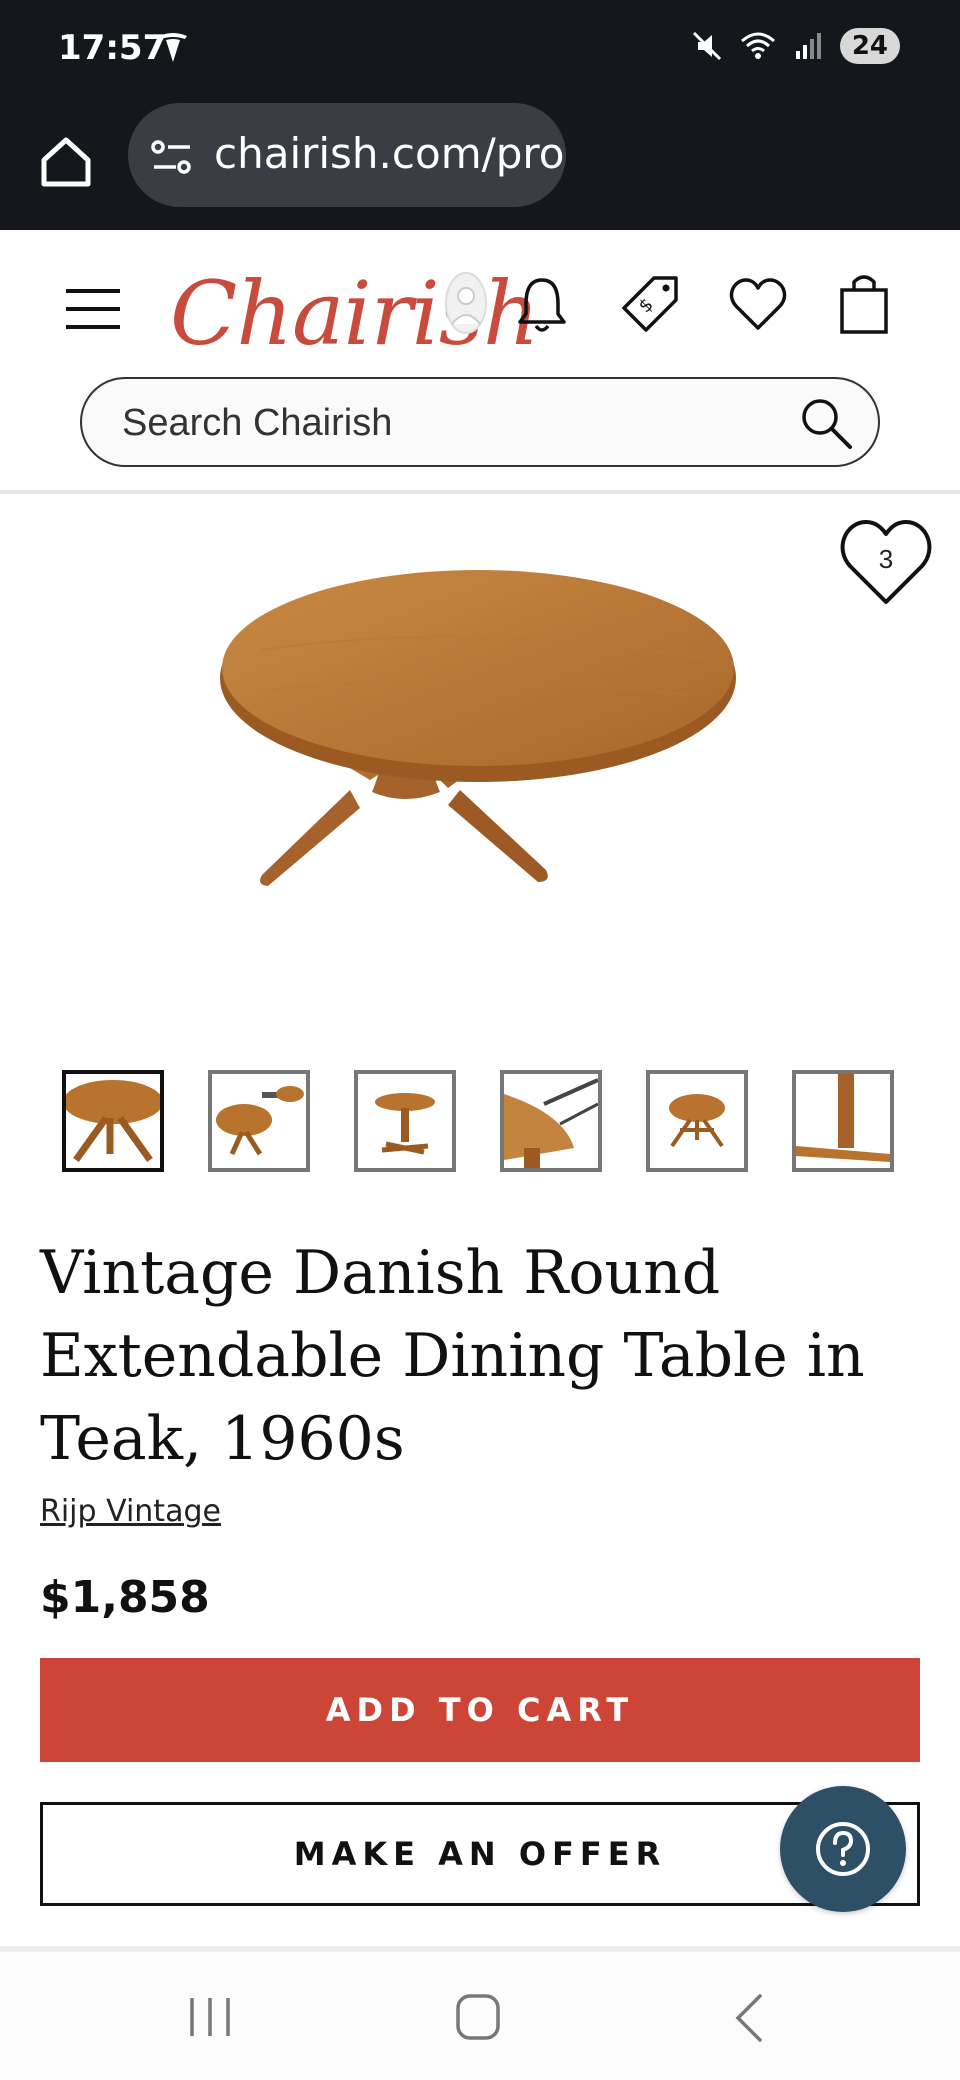 Image resolution: width=960 pixels, height=2080 pixels. Describe the element at coordinates (826, 423) in the screenshot. I see `search-icon` at that location.